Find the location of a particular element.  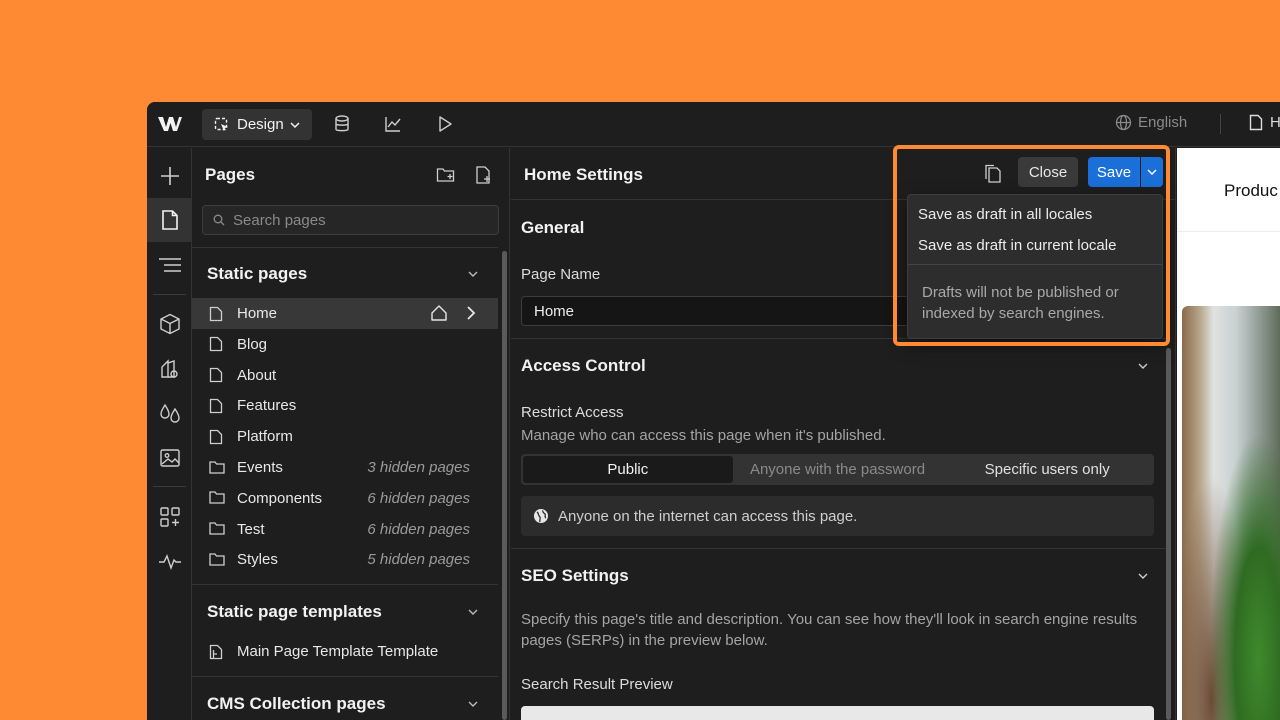

style-manager-icon is located at coordinates (169, 369).